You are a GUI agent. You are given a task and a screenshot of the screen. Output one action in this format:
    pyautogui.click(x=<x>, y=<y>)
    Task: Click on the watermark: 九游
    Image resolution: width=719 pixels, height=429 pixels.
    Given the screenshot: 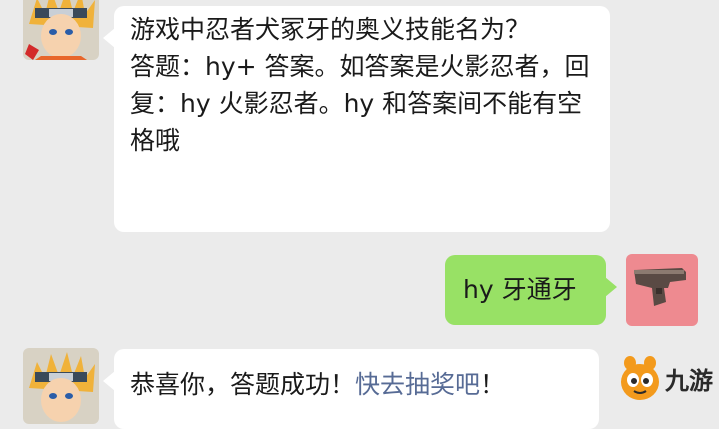 What is the action you would take?
    pyautogui.click(x=666, y=378)
    